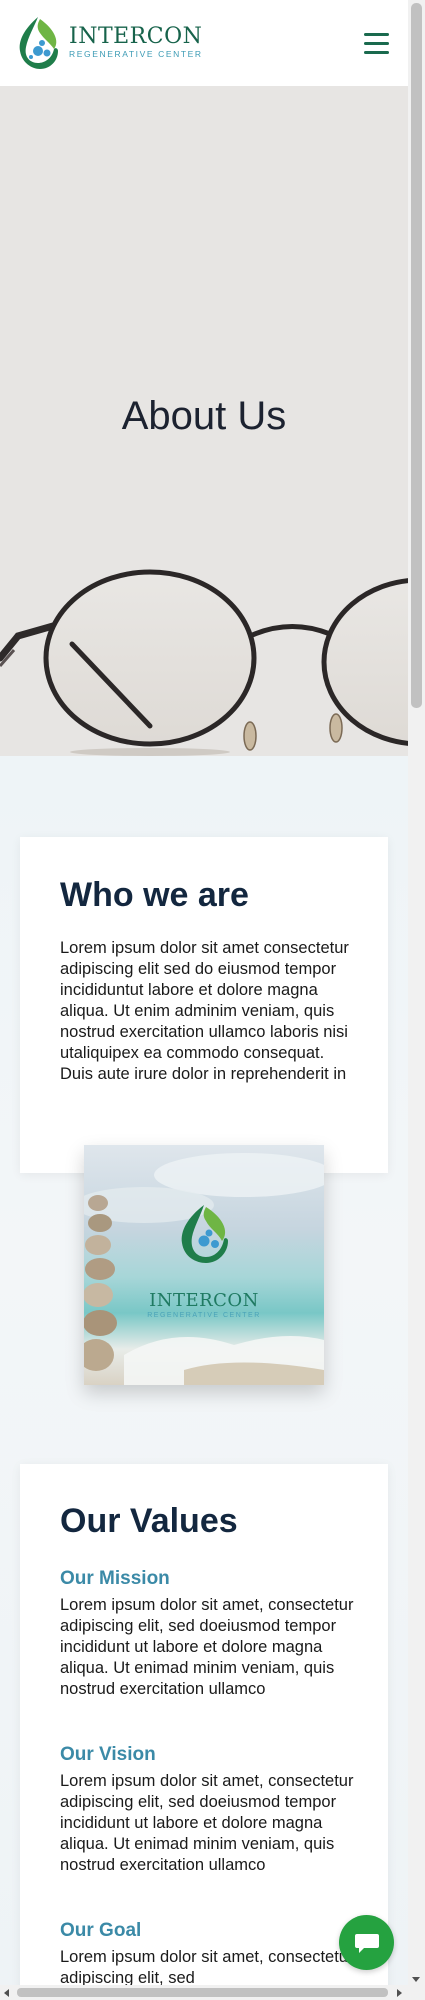 The width and height of the screenshot is (425, 2000). I want to click on our-mission-heading: Our Mission, so click(115, 1578).